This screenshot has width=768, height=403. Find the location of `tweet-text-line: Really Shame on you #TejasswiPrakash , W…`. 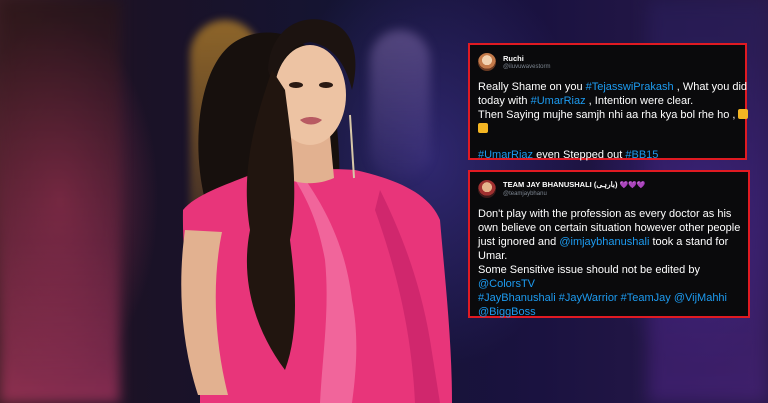

tweet-text-line: Really Shame on you #TejasswiPrakash , W… is located at coordinates (613, 87).